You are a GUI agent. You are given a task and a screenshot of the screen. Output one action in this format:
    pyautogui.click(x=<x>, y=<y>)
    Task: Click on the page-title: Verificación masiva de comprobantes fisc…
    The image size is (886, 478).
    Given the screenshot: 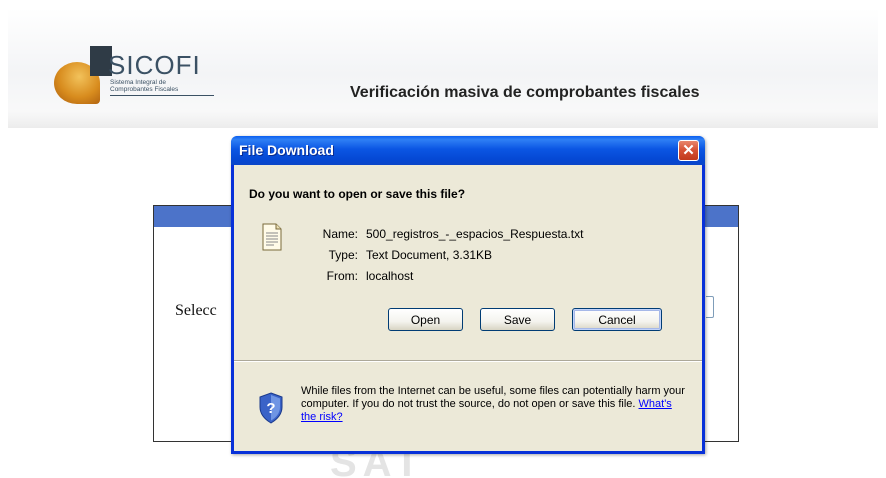 What is the action you would take?
    pyautogui.click(x=525, y=92)
    